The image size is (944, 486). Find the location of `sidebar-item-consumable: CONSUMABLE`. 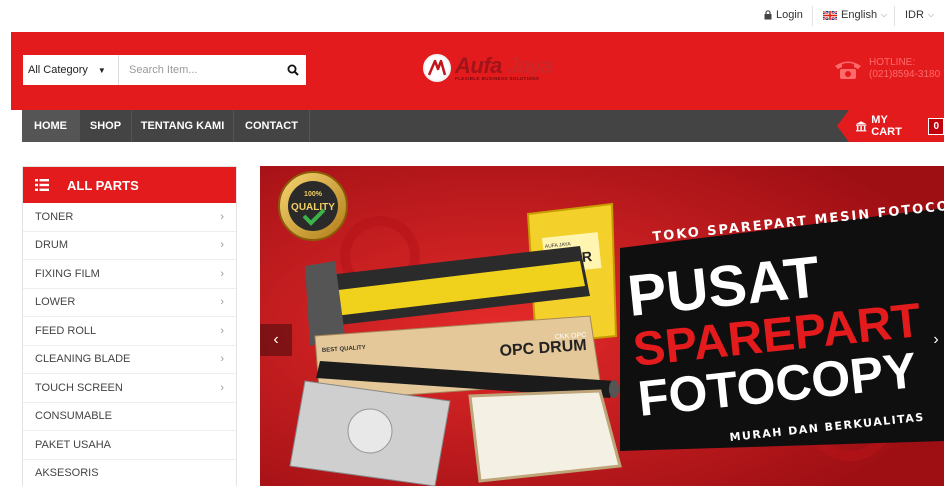

sidebar-item-consumable: CONSUMABLE is located at coordinates (129, 417).